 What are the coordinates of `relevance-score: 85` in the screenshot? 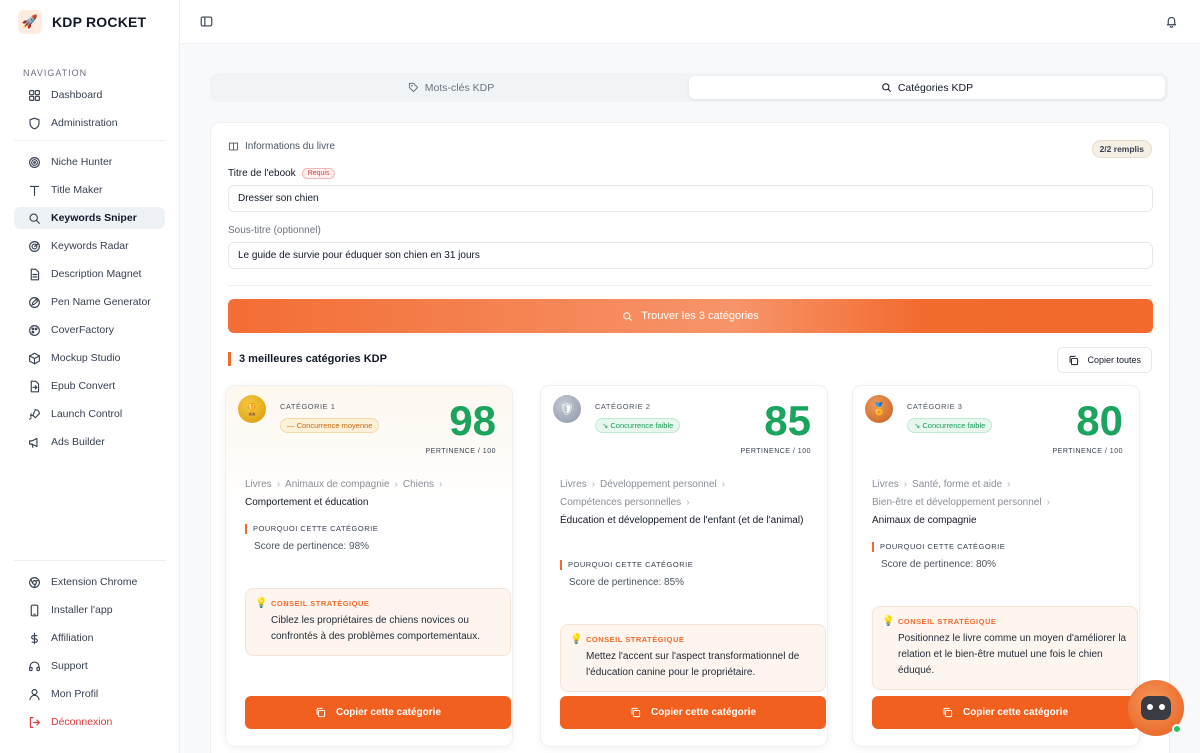 It's located at (787, 420).